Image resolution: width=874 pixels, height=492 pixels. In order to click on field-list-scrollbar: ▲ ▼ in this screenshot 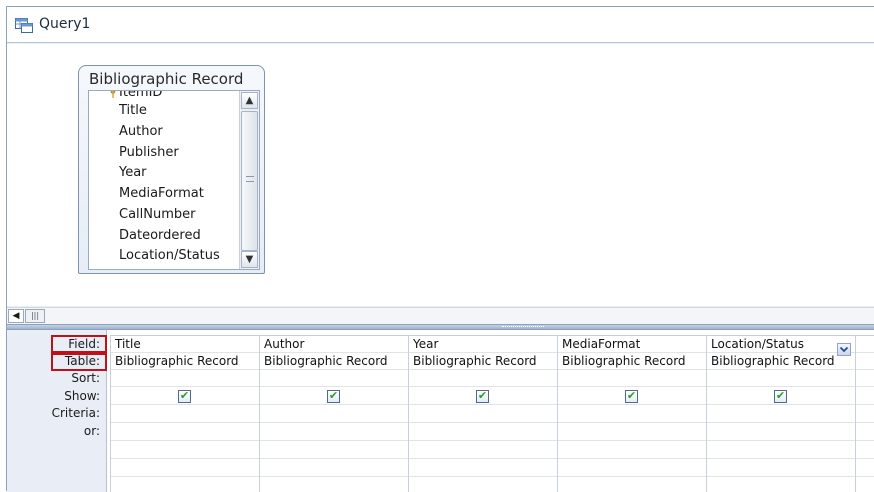, I will do `click(249, 180)`.